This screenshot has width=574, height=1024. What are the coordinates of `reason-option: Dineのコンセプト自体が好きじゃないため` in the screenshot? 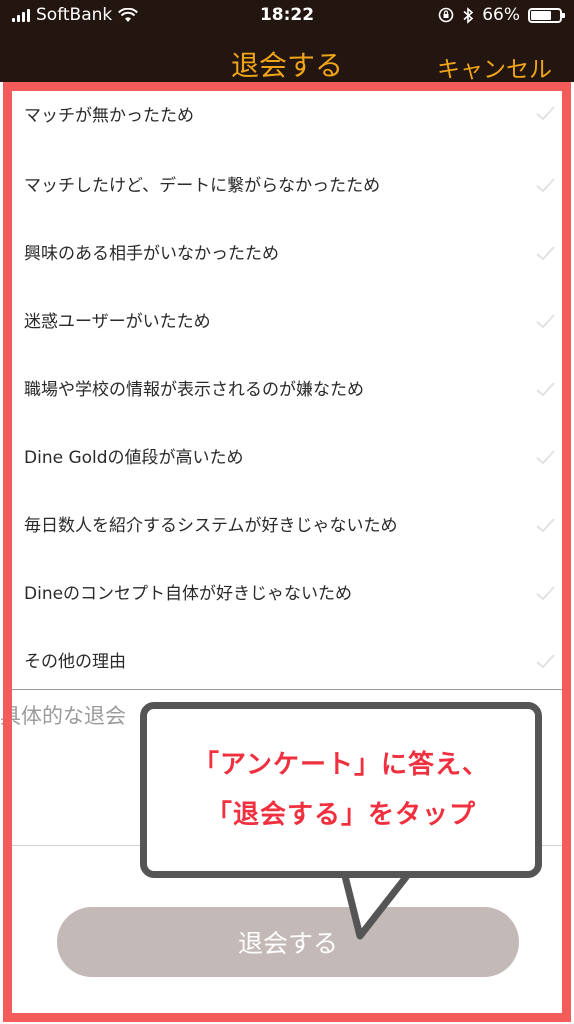 It's located at (287, 594).